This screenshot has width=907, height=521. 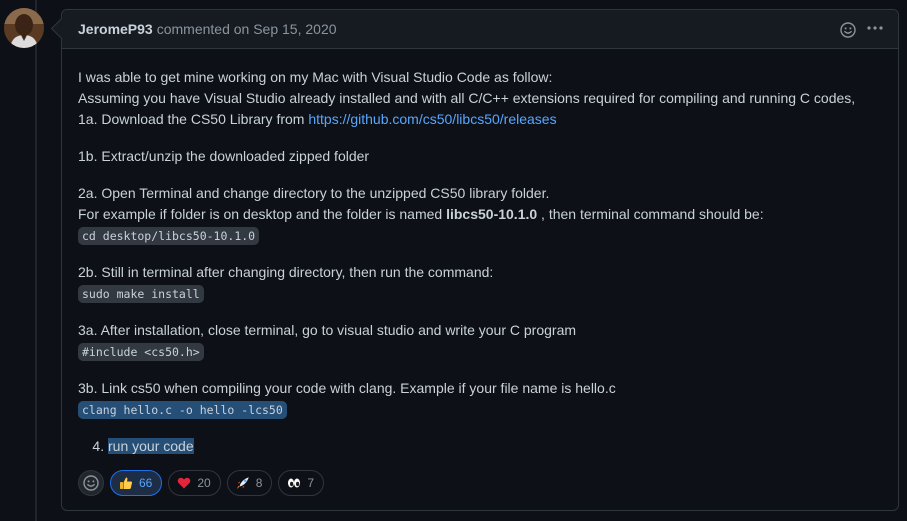 What do you see at coordinates (141, 352) in the screenshot?
I see `code-include: #include <cs50.h>` at bounding box center [141, 352].